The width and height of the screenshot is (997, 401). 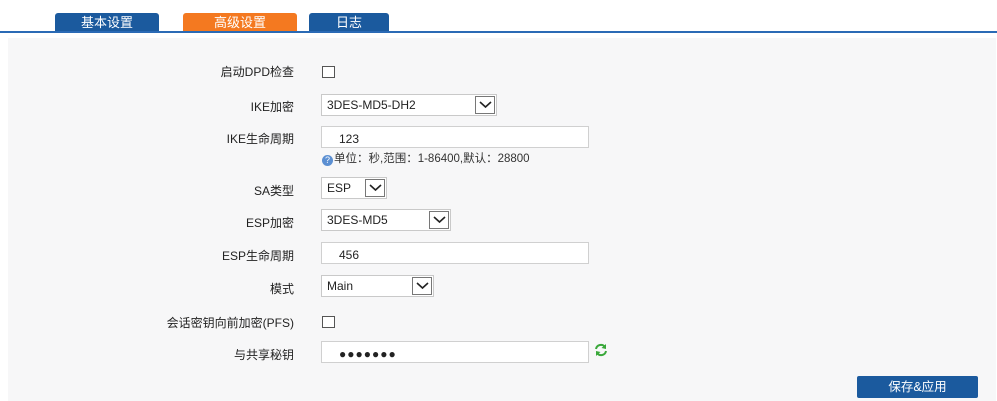 I want to click on tab-advanced-settings: 高级设置, so click(x=240, y=22).